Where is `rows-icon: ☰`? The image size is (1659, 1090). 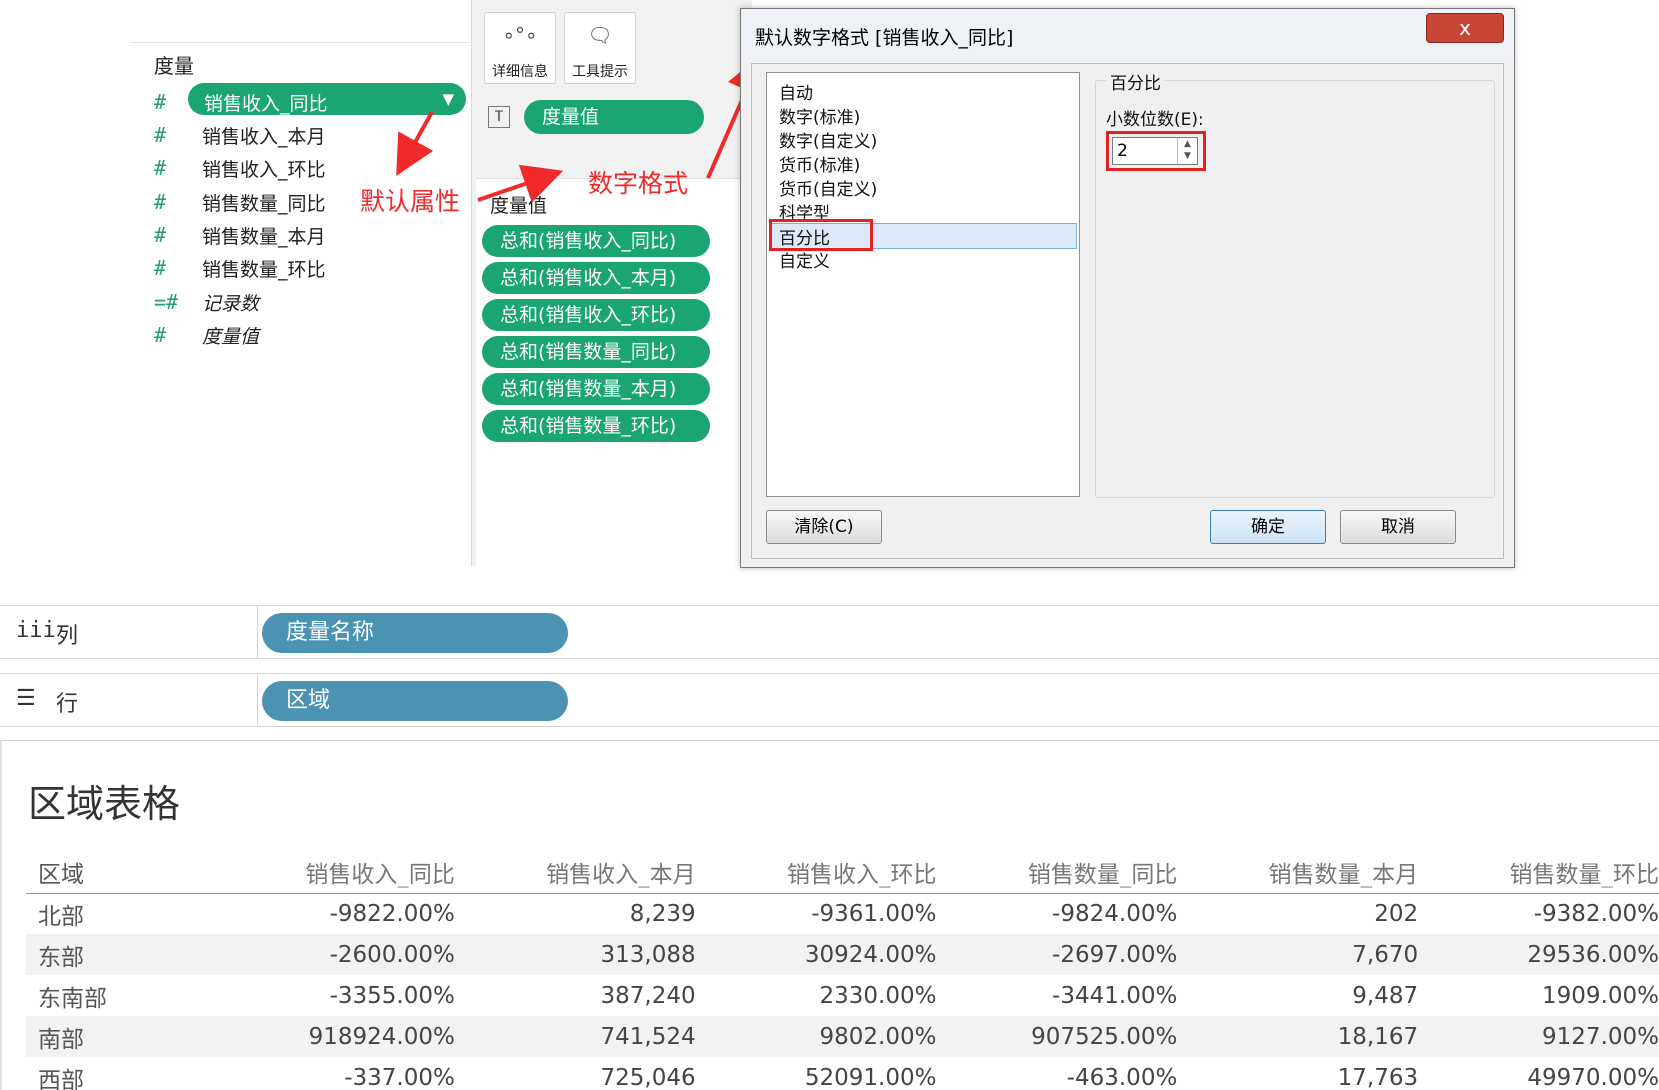
rows-icon: ☰ is located at coordinates (26, 698).